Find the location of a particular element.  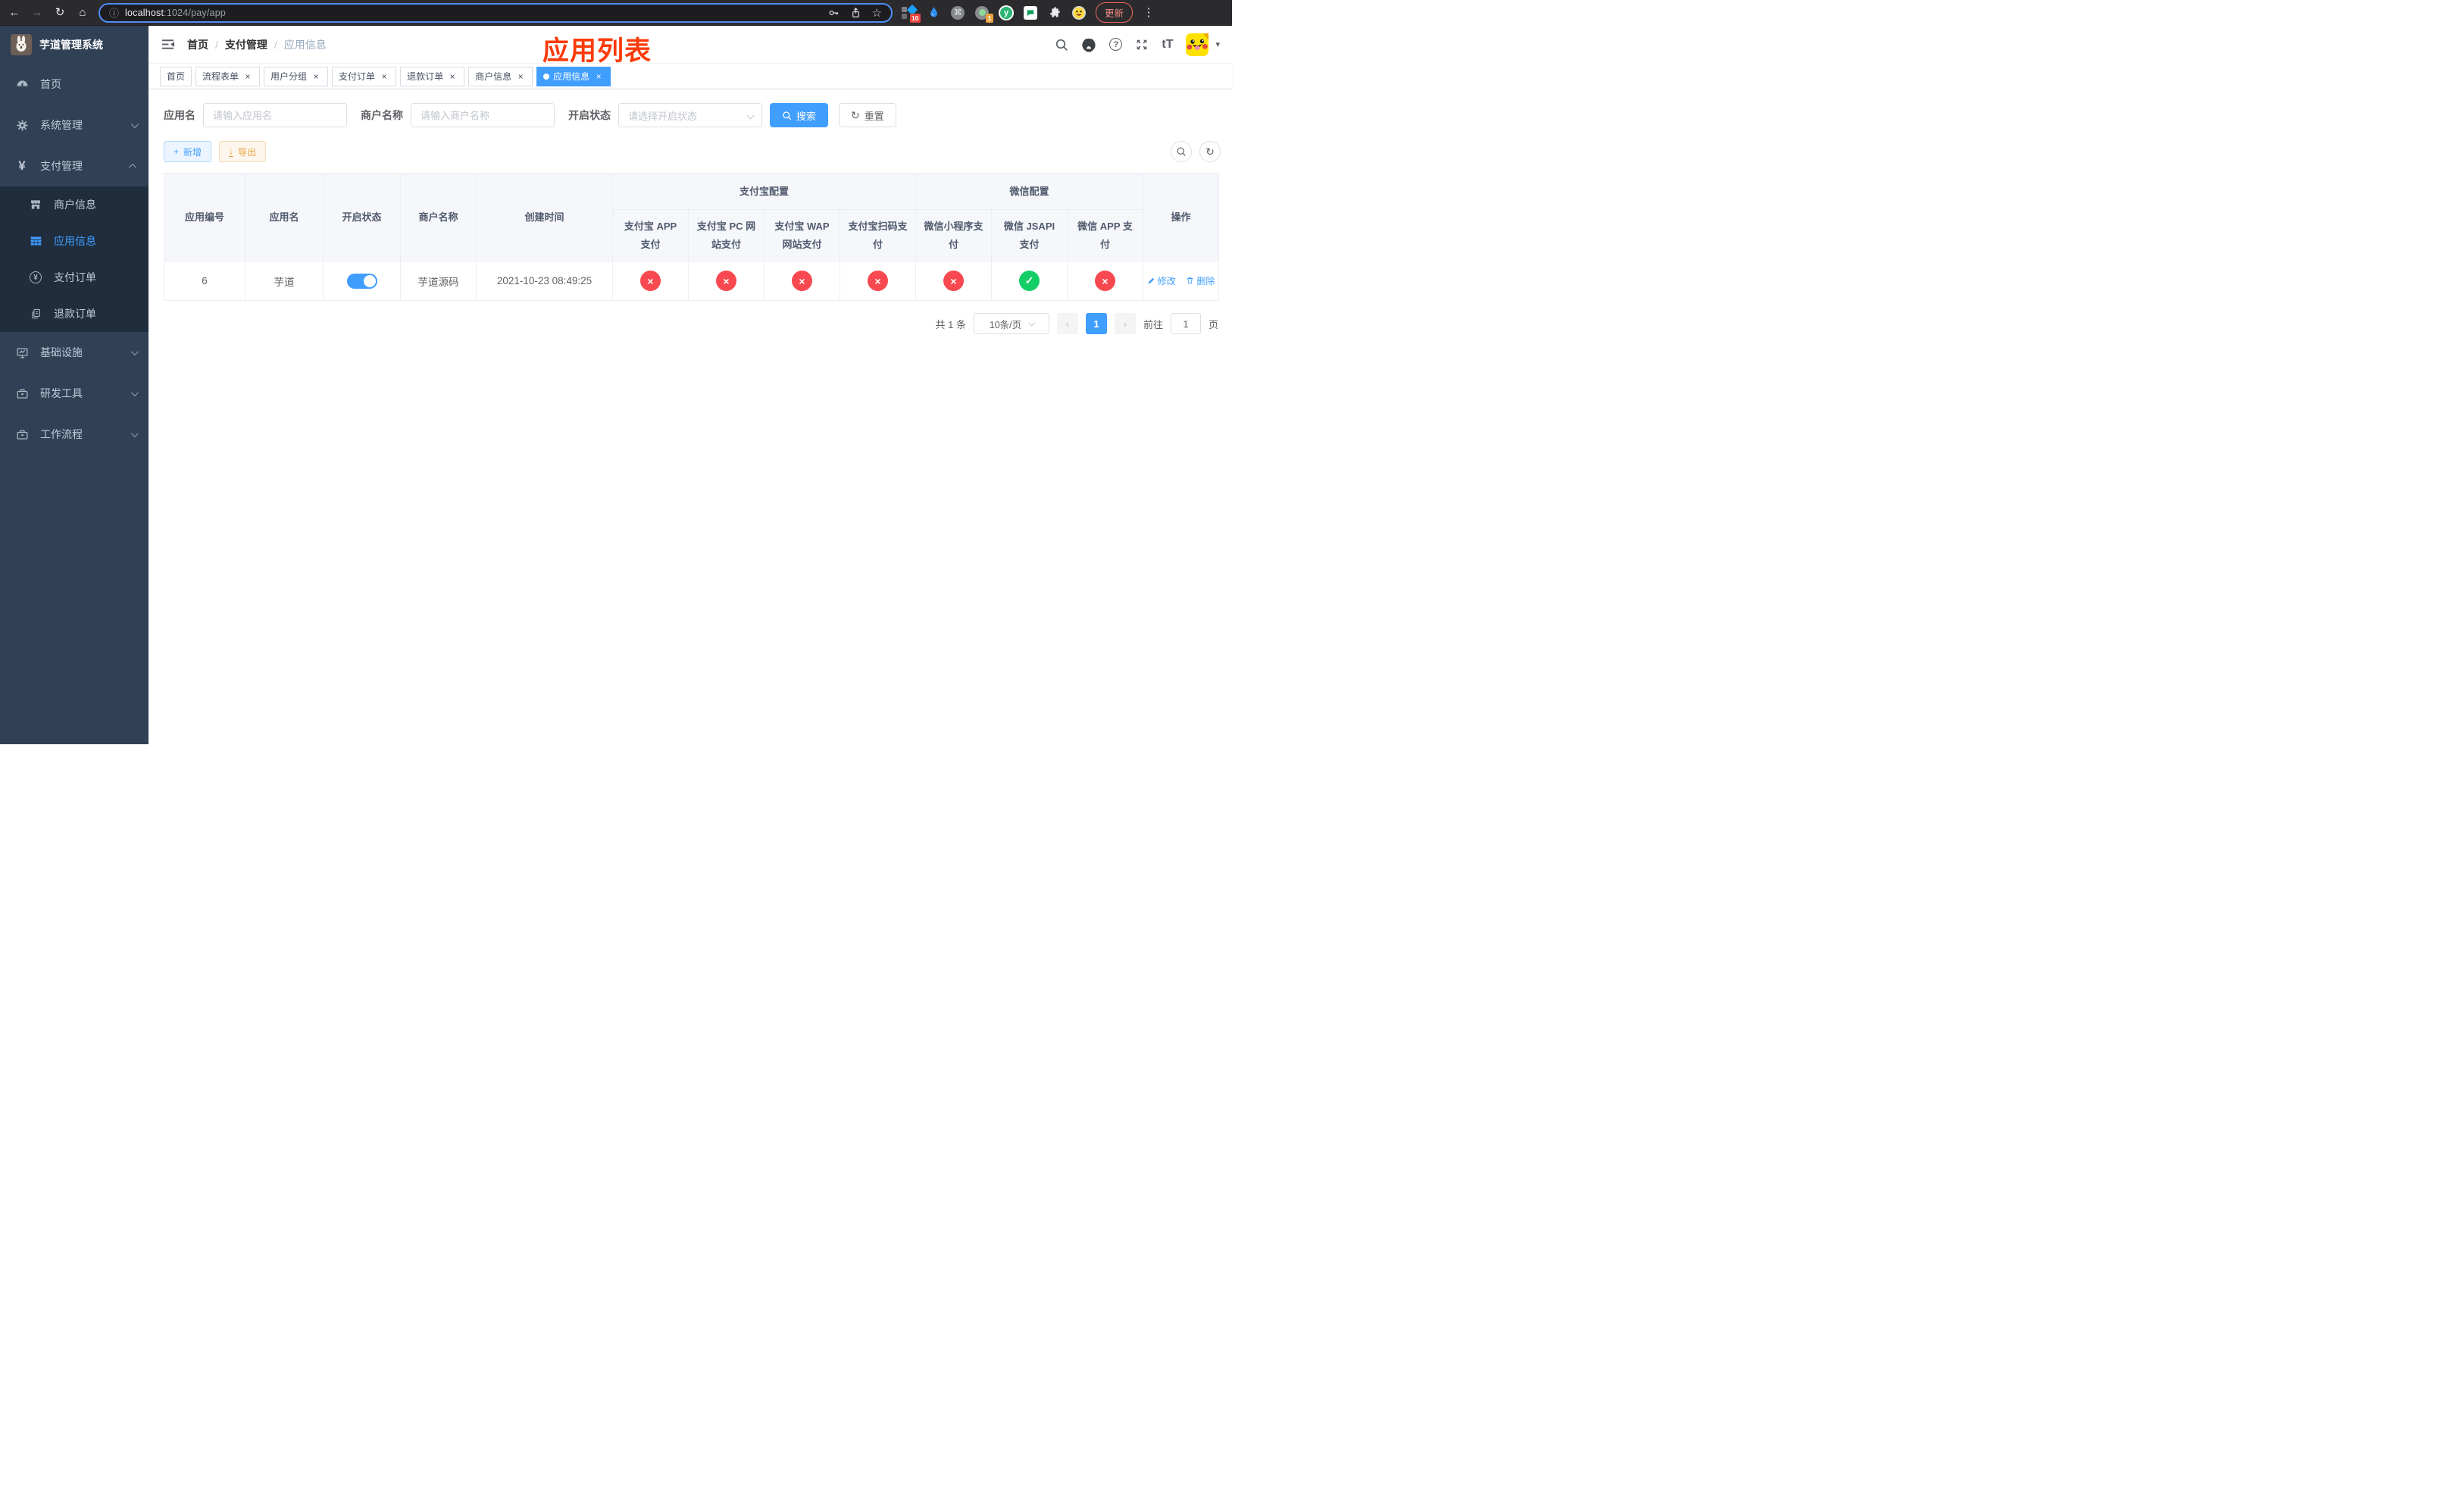

extension-chat-icon is located at coordinates (1030, 13).